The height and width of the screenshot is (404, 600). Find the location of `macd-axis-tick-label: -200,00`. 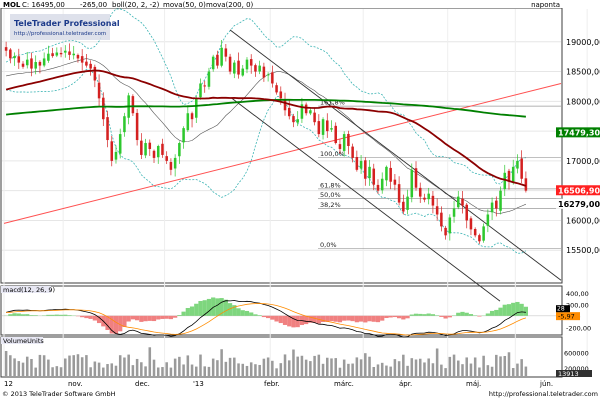

macd-axis-tick-label: -200,00 is located at coordinates (578, 328).